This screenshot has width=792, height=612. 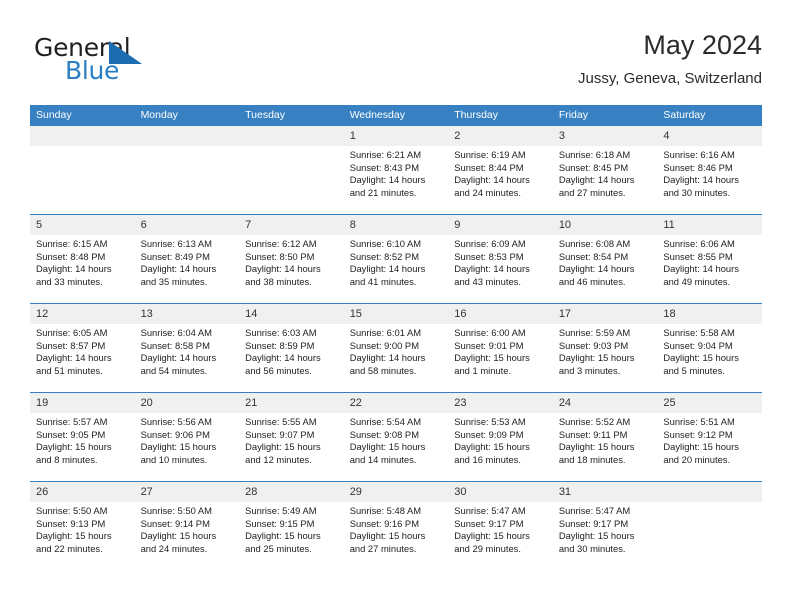 What do you see at coordinates (605, 403) in the screenshot?
I see `day-number-24: 24` at bounding box center [605, 403].